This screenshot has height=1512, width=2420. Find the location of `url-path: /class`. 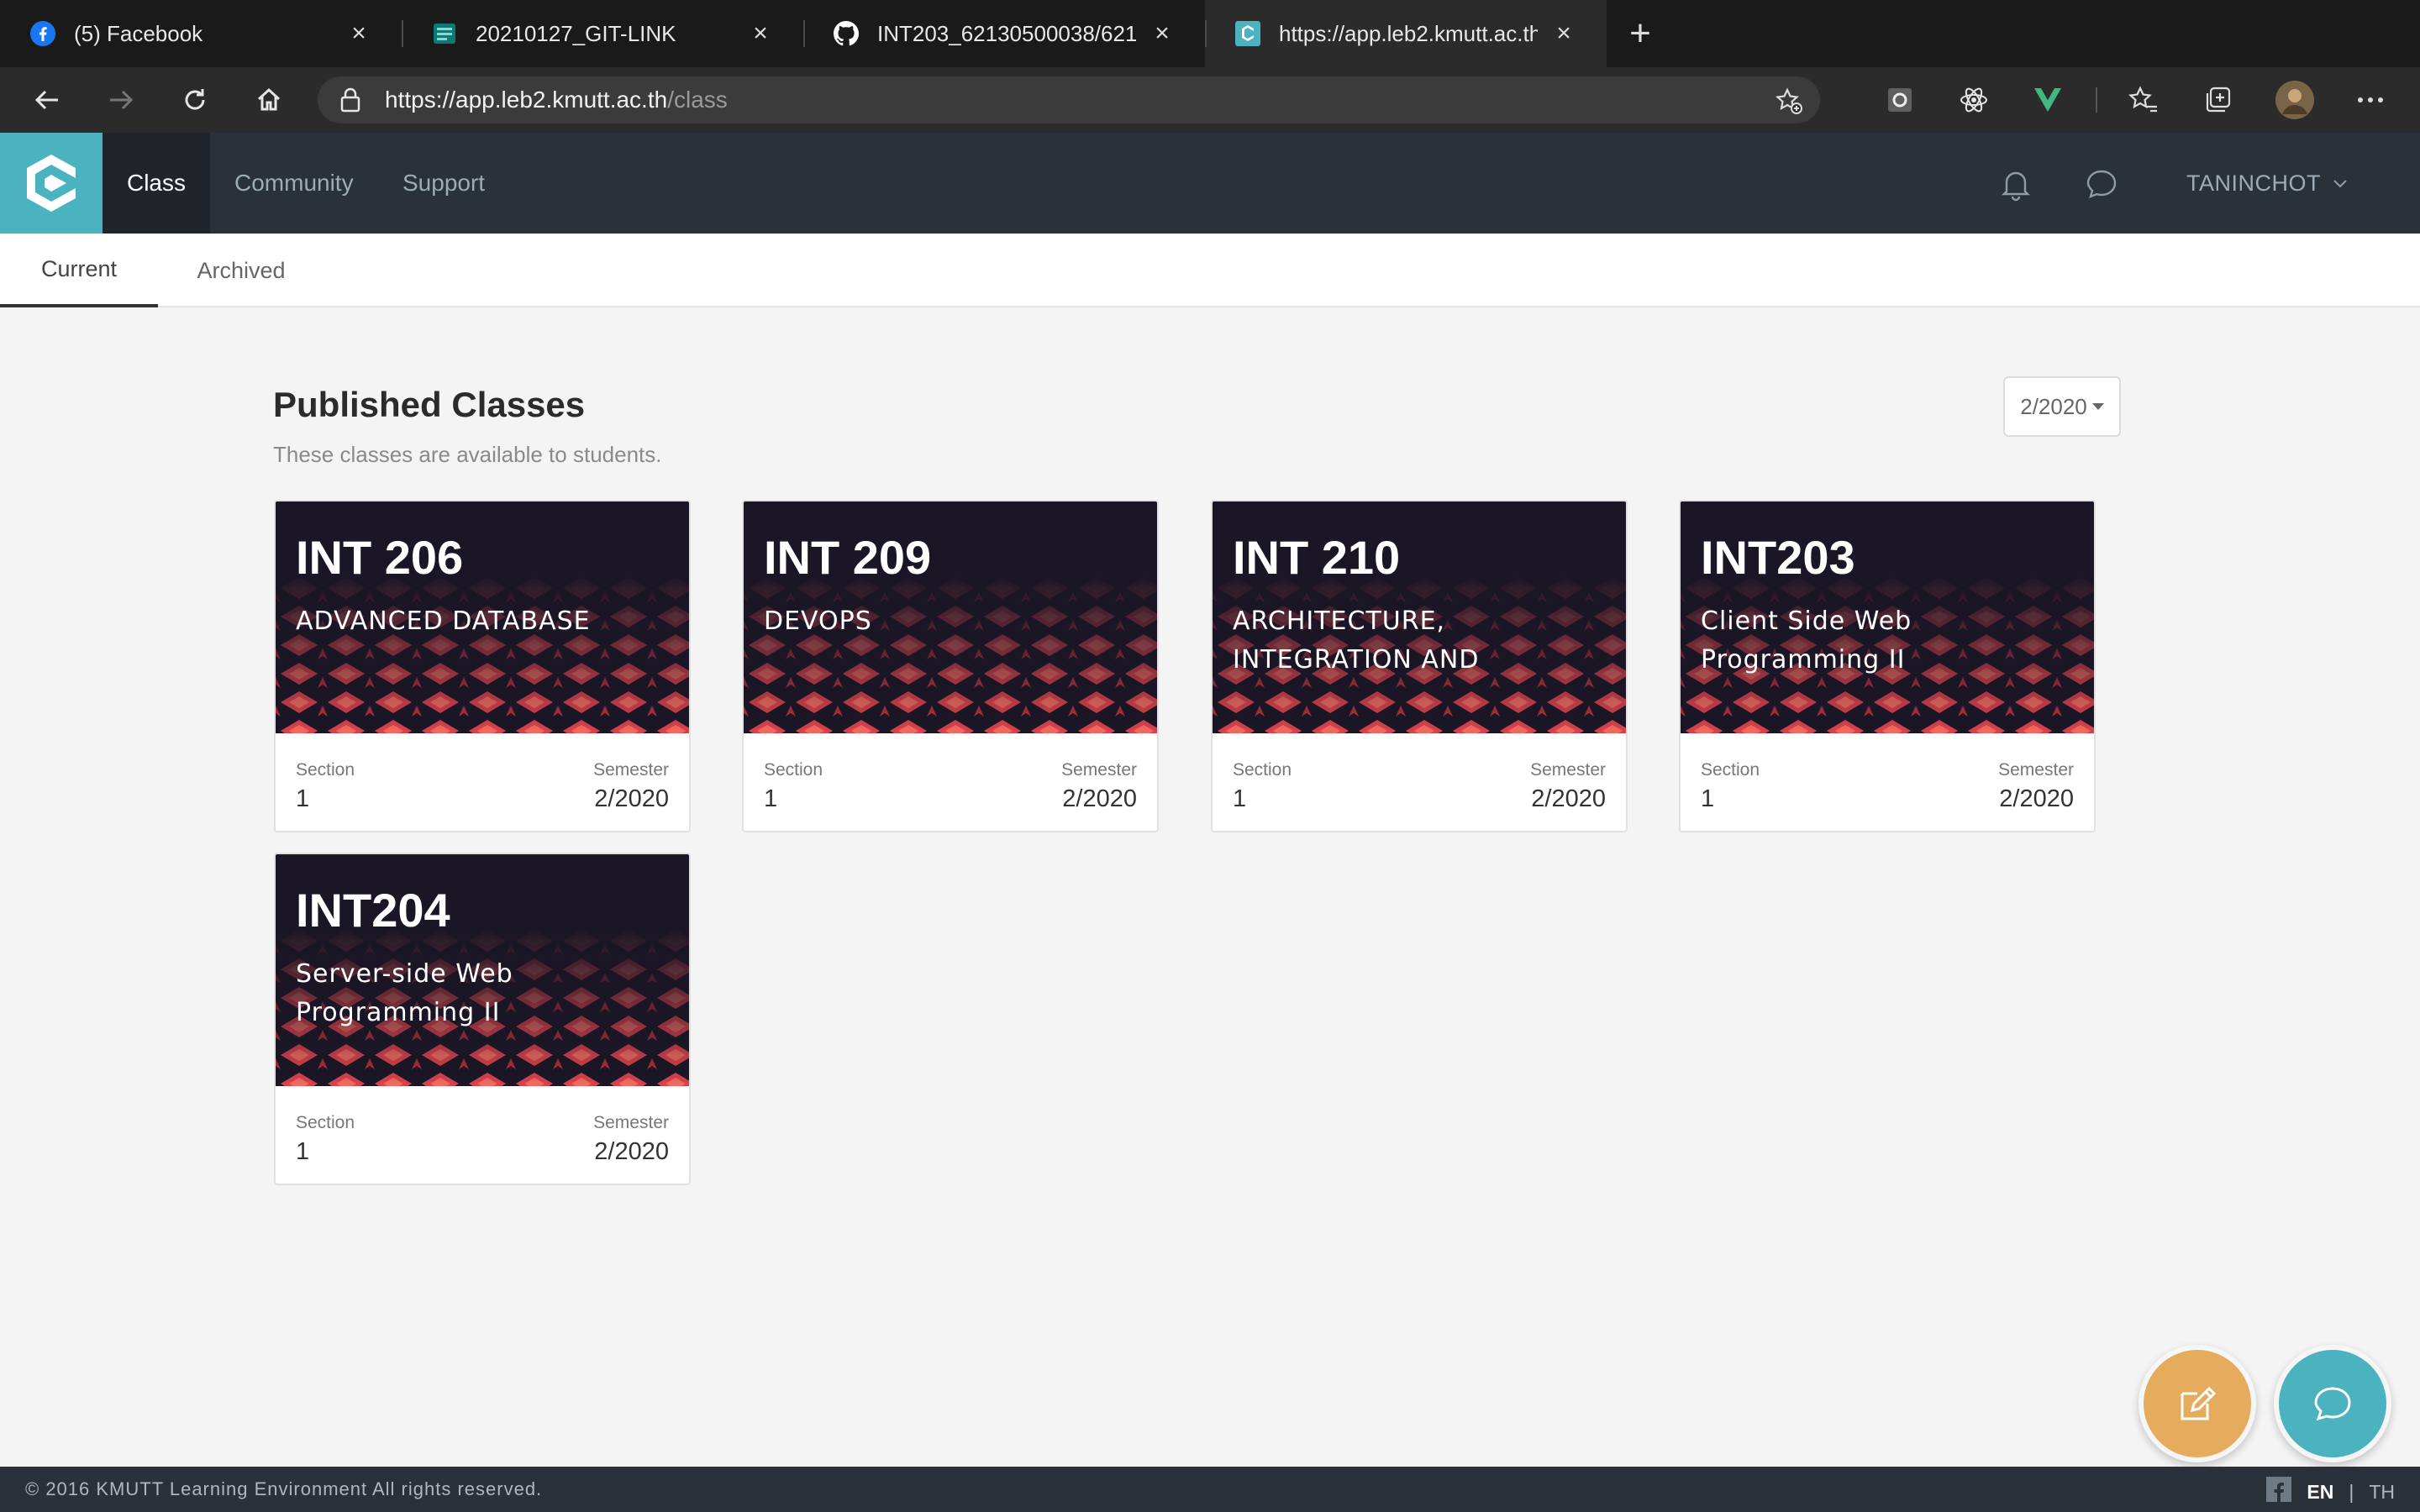

url-path: /class is located at coordinates (697, 100).